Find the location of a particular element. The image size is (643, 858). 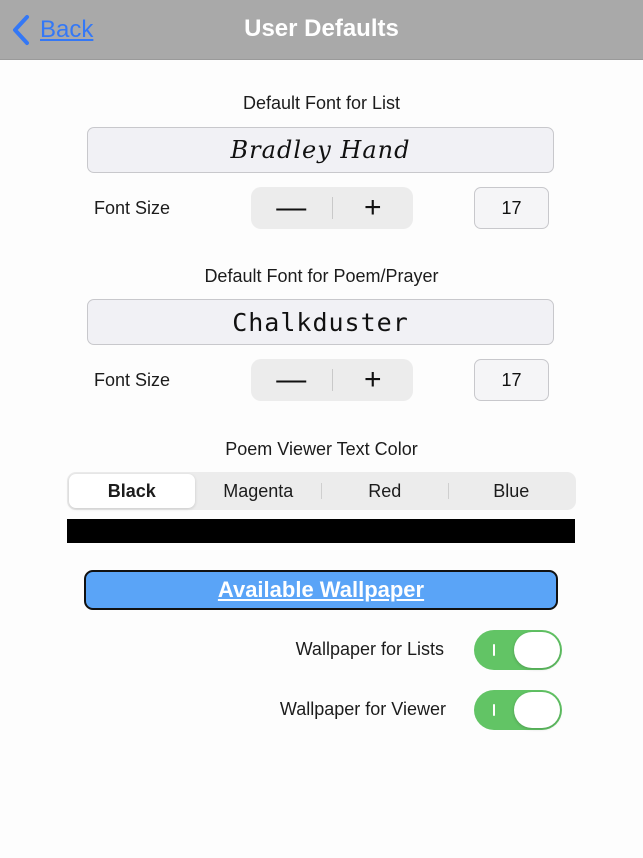

list-font-size-increment-button: + is located at coordinates (373, 208).